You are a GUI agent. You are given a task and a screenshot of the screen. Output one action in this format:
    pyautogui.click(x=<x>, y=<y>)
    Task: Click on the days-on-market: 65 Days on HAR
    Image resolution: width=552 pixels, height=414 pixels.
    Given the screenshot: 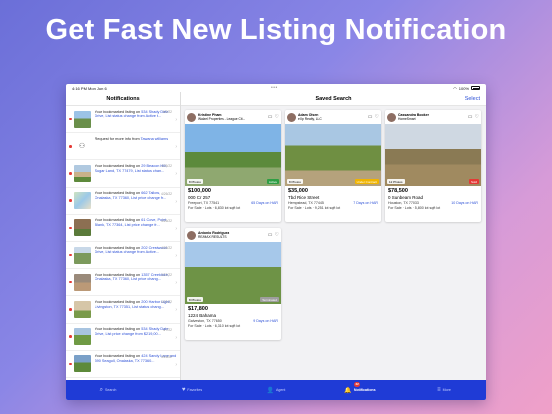 What is the action you would take?
    pyautogui.click(x=264, y=203)
    